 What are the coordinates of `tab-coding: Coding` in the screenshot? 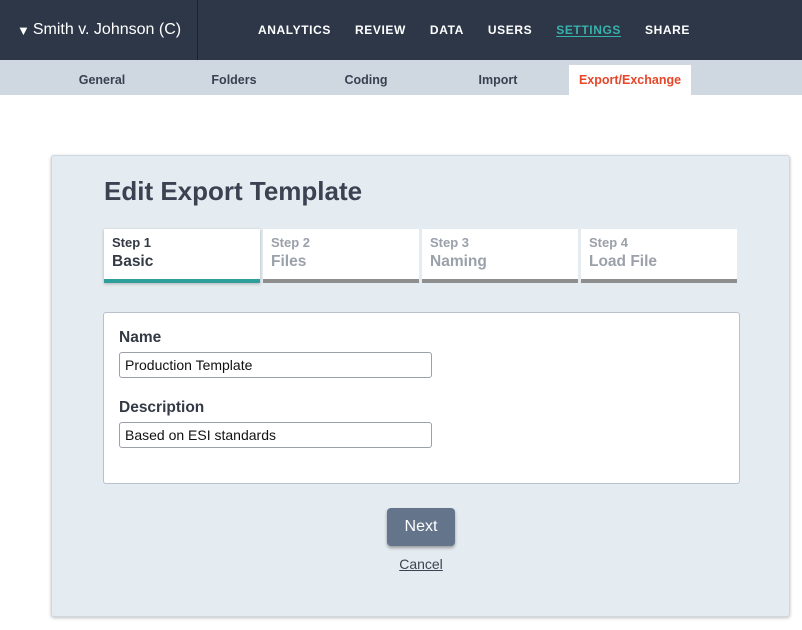 It's located at (366, 80).